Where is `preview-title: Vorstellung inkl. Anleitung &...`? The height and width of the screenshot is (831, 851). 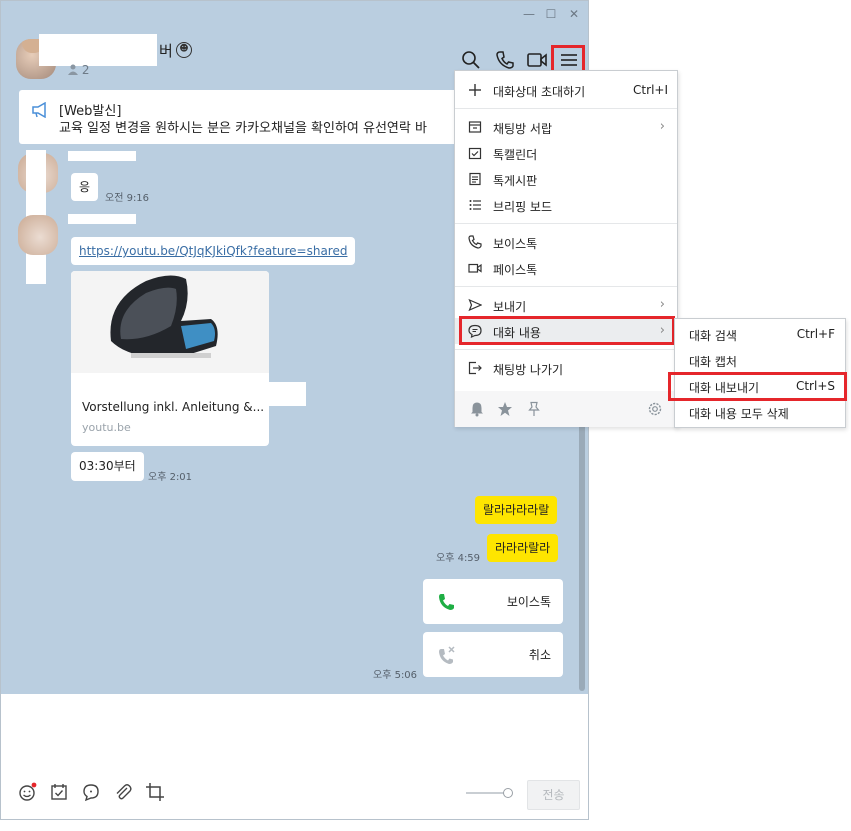
preview-title: Vorstellung inkl. Anleitung &... is located at coordinates (173, 407).